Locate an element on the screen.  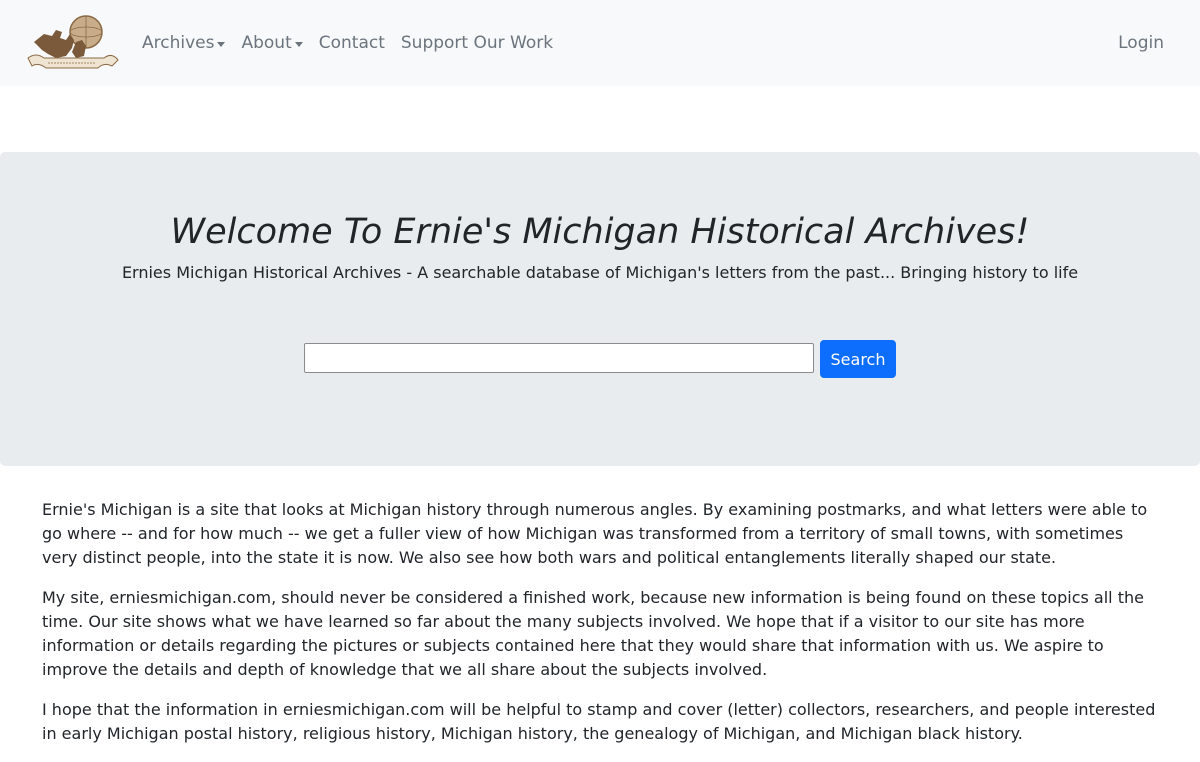
nav-archives-dropdown: Archives is located at coordinates (184, 43).